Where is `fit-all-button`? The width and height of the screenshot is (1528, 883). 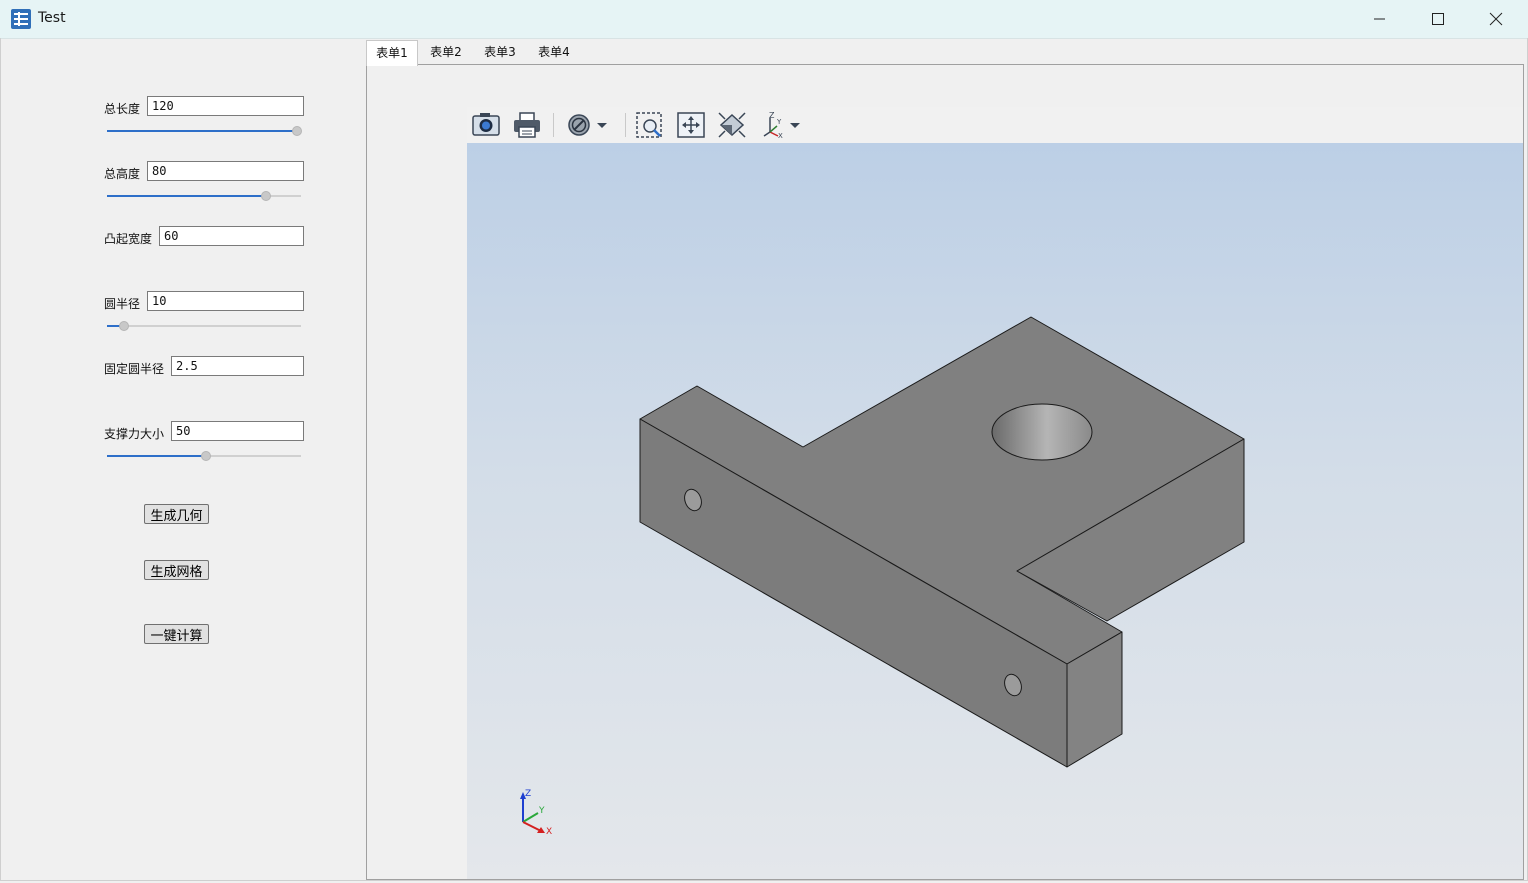
fit-all-button is located at coordinates (732, 125).